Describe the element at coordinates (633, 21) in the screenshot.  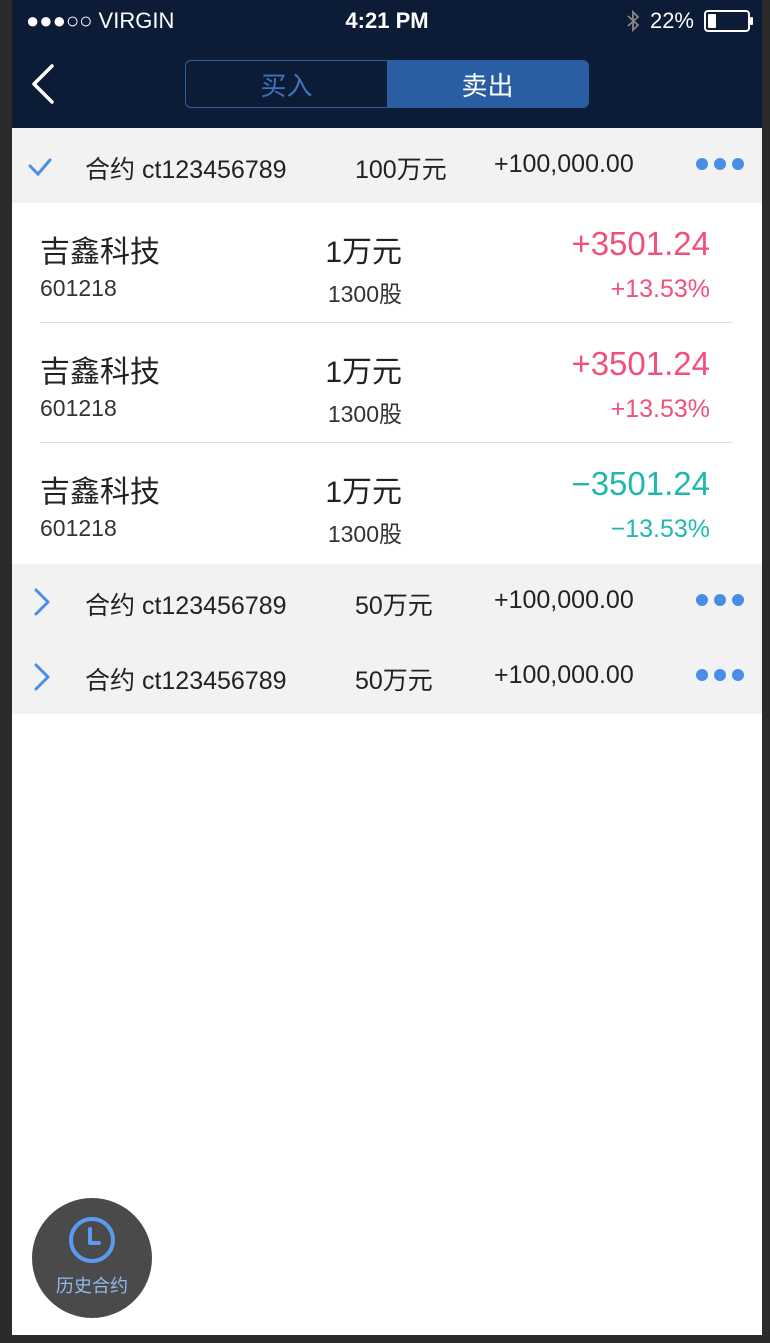
I see `bluetooth-icon` at that location.